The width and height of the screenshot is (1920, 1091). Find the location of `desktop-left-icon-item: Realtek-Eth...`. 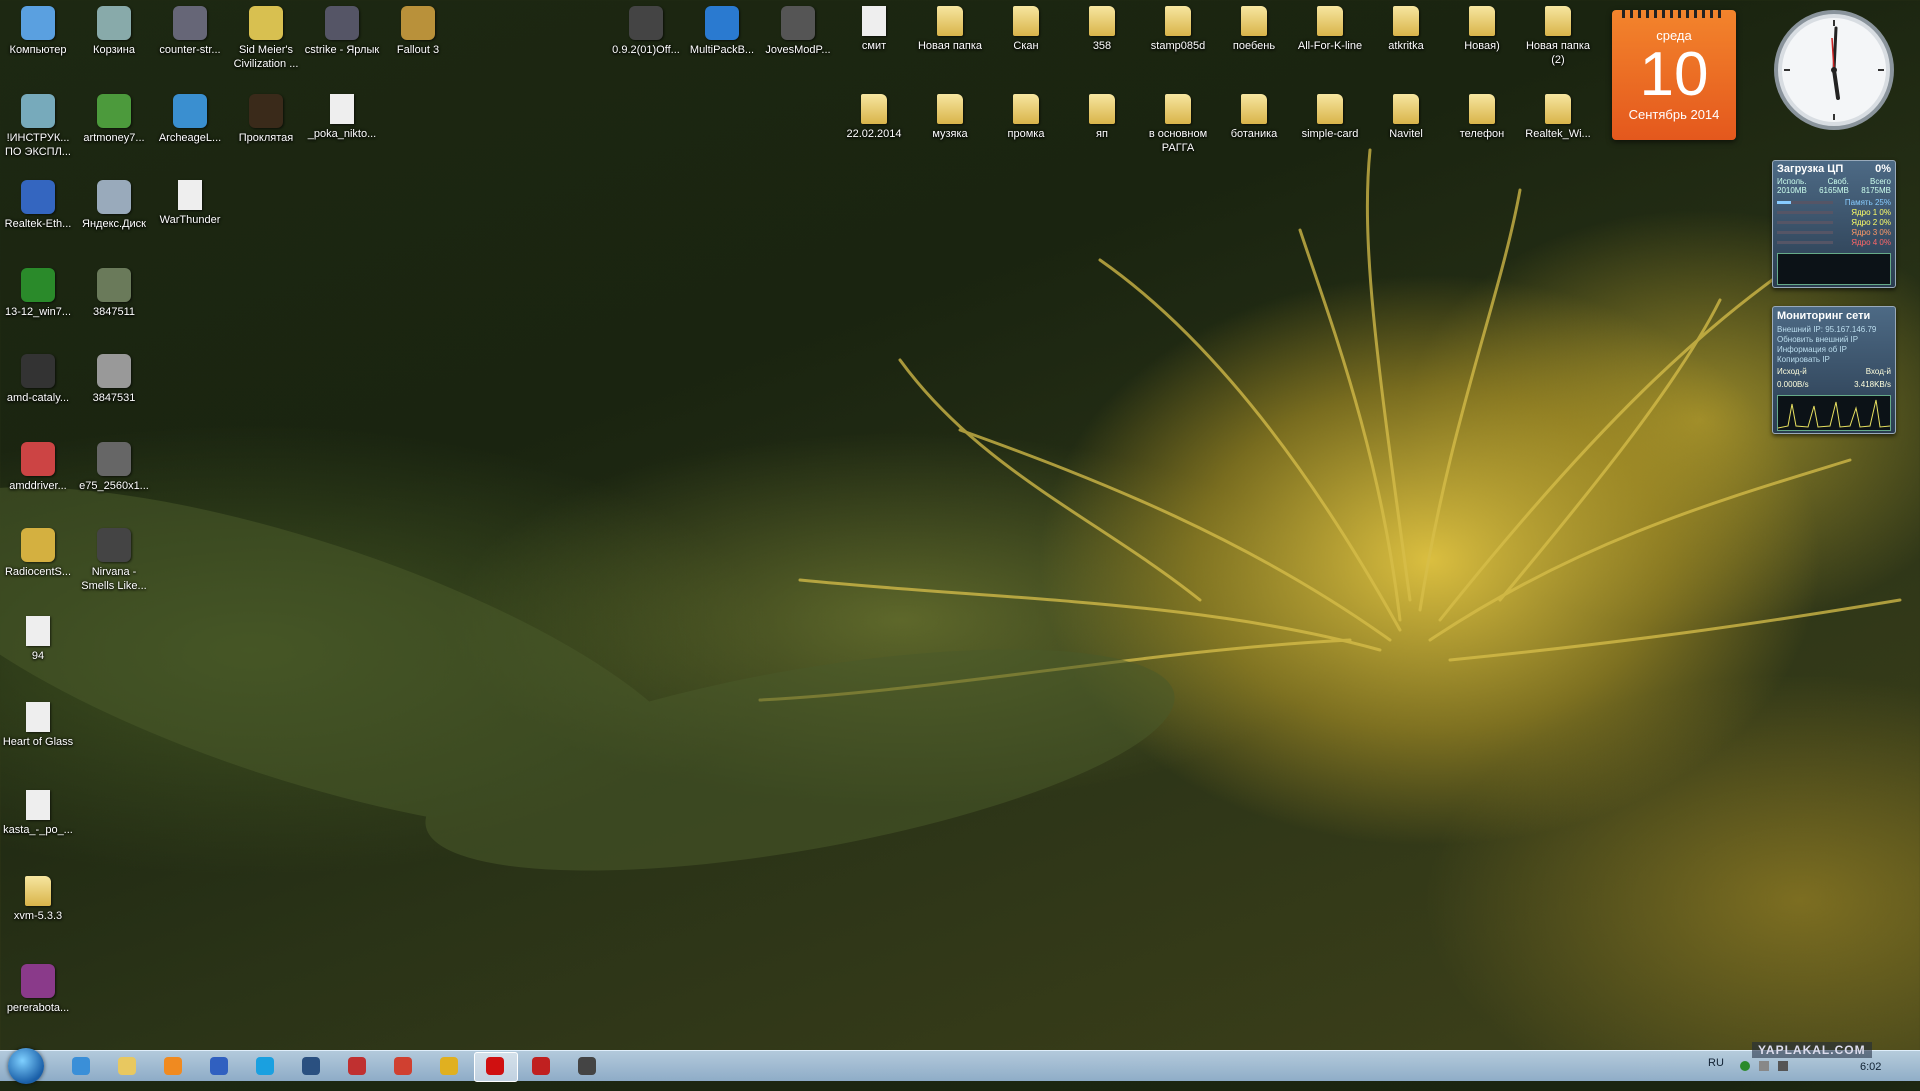

desktop-left-icon-item: Realtek-Eth... is located at coordinates (38, 205).